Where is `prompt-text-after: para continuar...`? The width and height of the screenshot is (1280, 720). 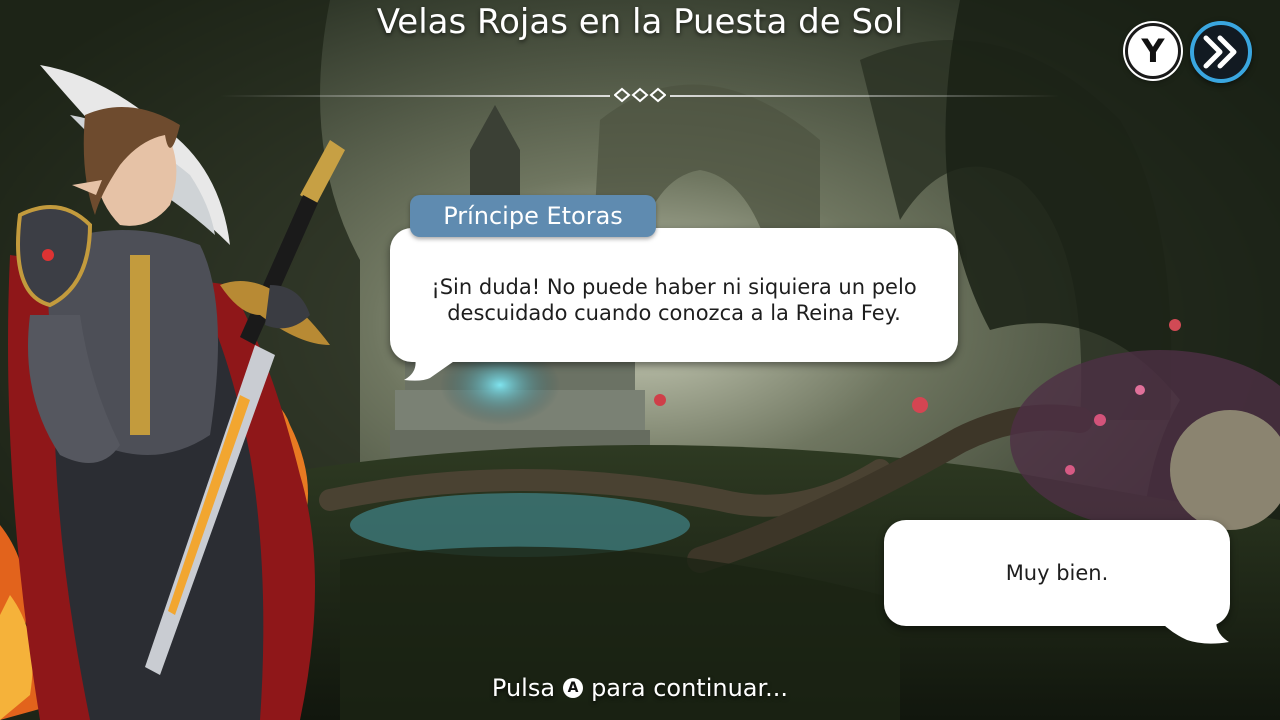
prompt-text-after: para continuar... is located at coordinates (690, 688).